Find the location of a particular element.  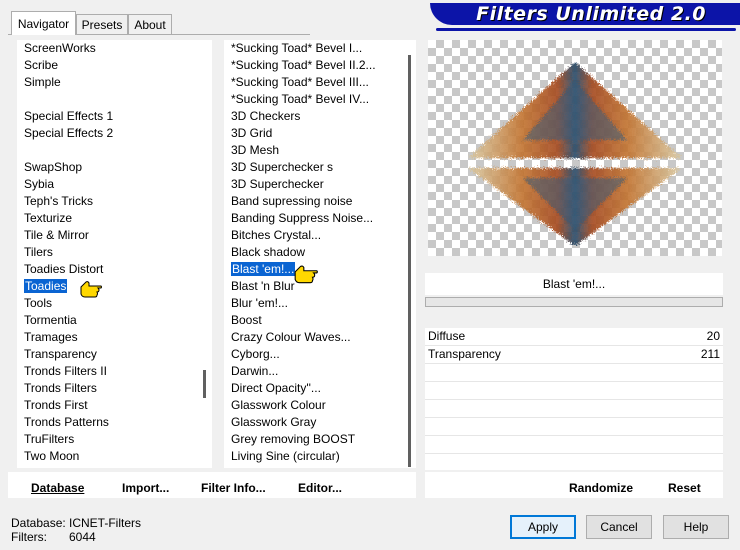

reset-button: Reset is located at coordinates (684, 488).